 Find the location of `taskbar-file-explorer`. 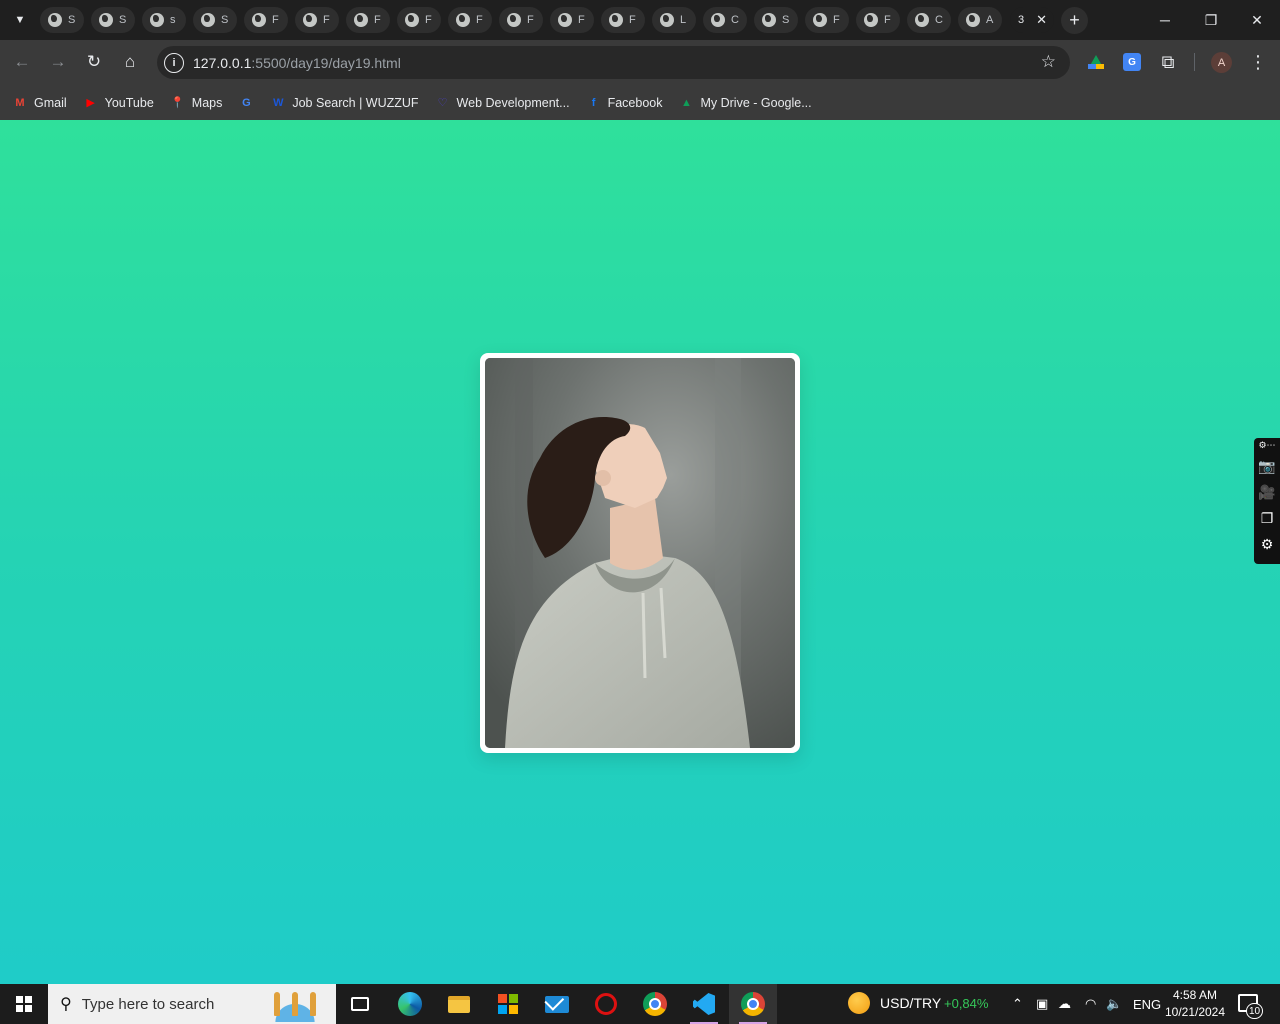

taskbar-file-explorer is located at coordinates (459, 1004).